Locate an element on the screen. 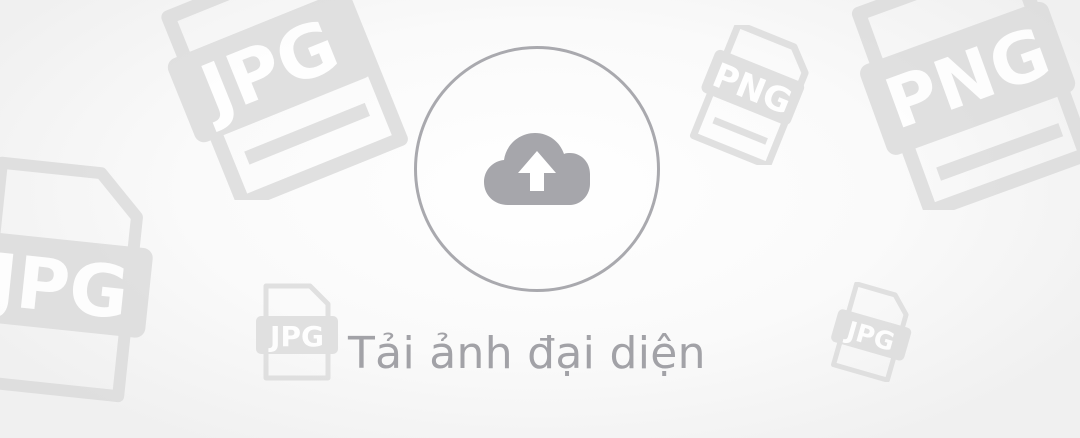  upload-avatar-label: Tải ảnh đại diện is located at coordinates (548, 353).